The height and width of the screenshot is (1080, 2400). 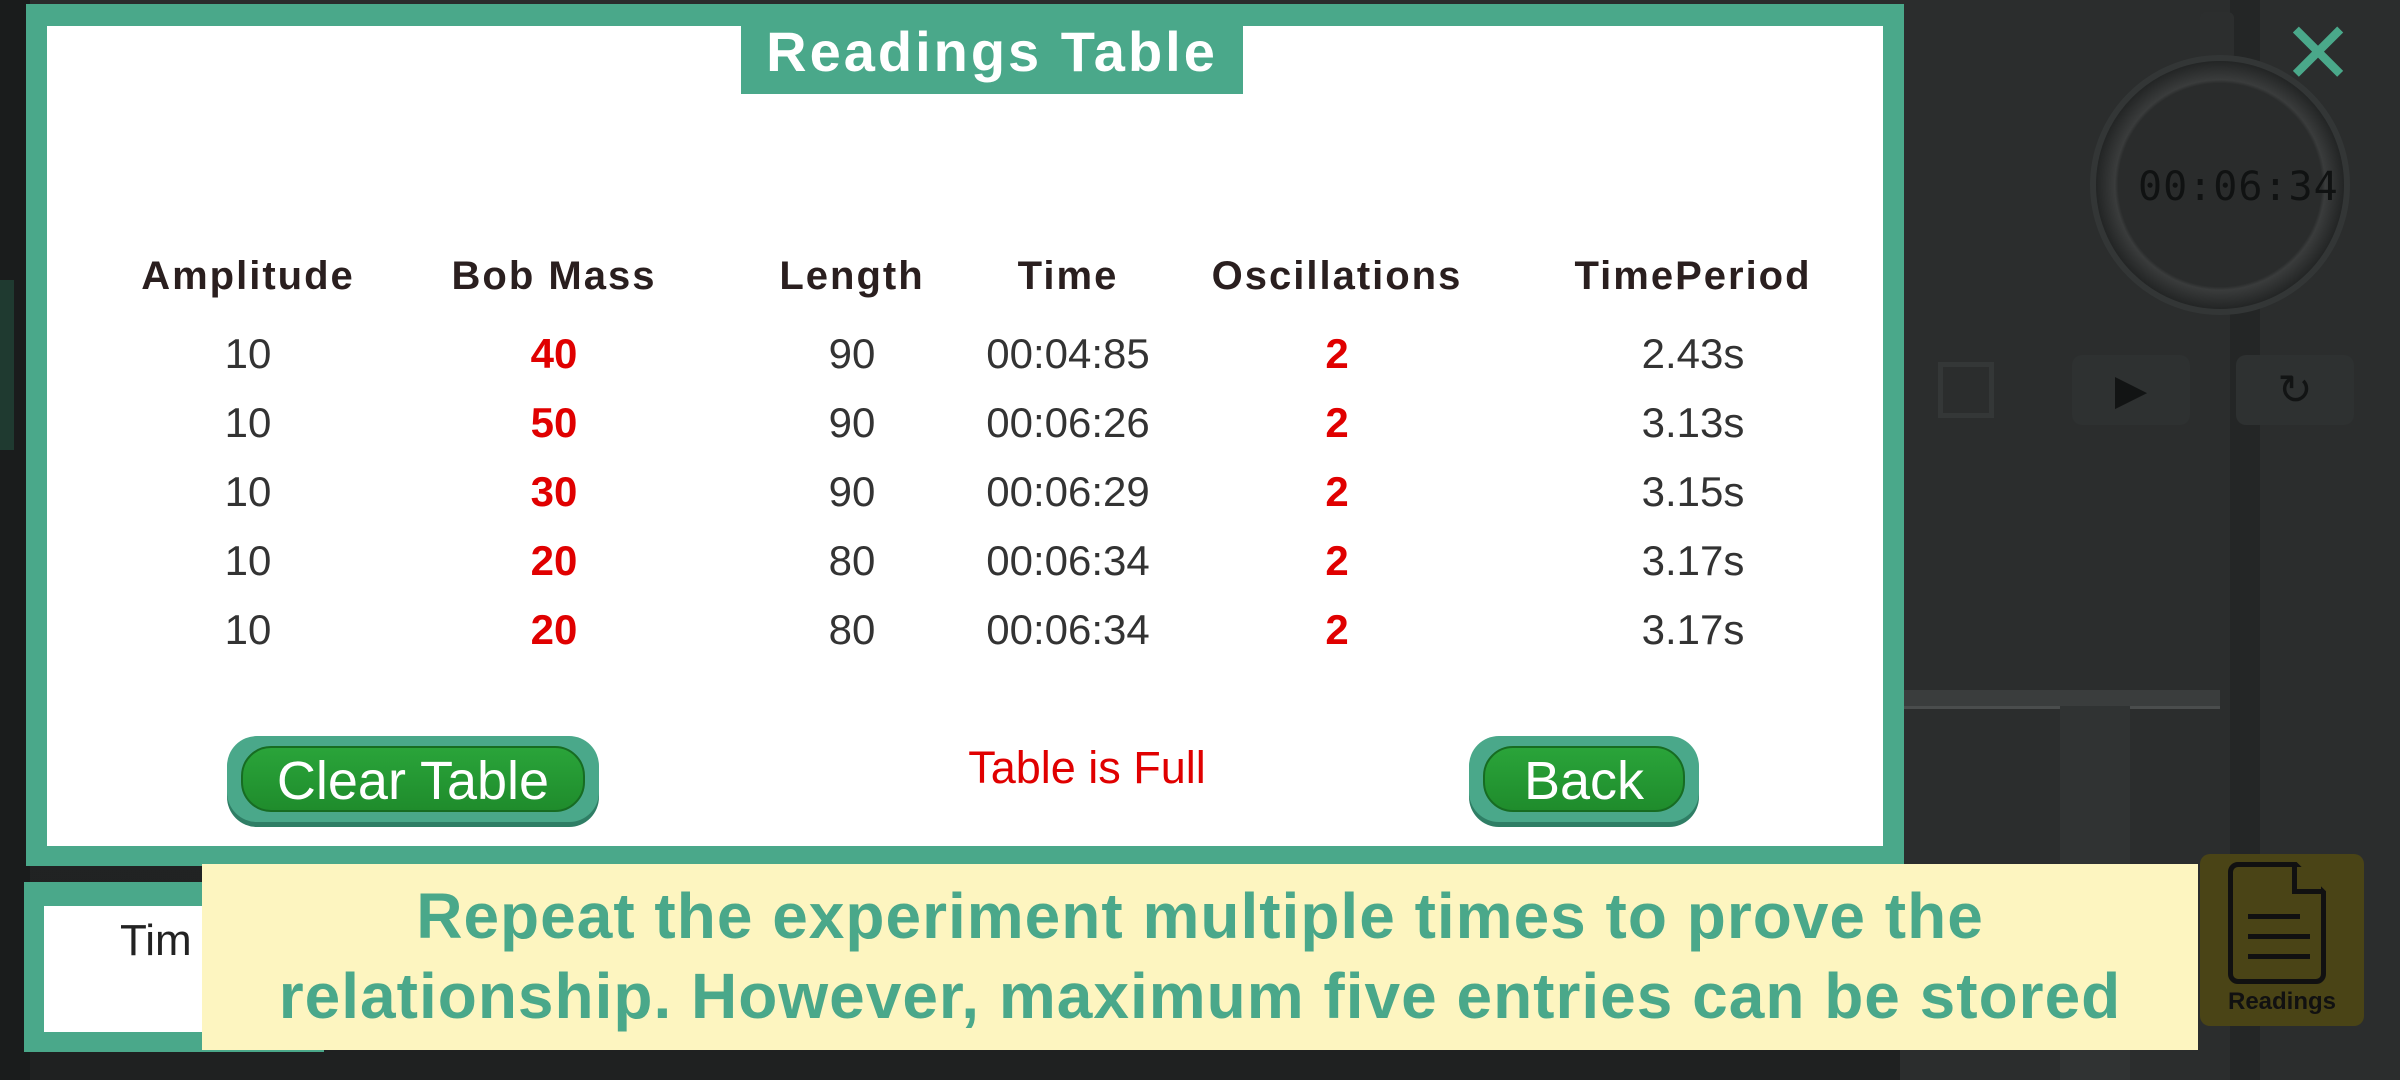 I want to click on table-status-text: Table is Full, so click(x=1087, y=767).